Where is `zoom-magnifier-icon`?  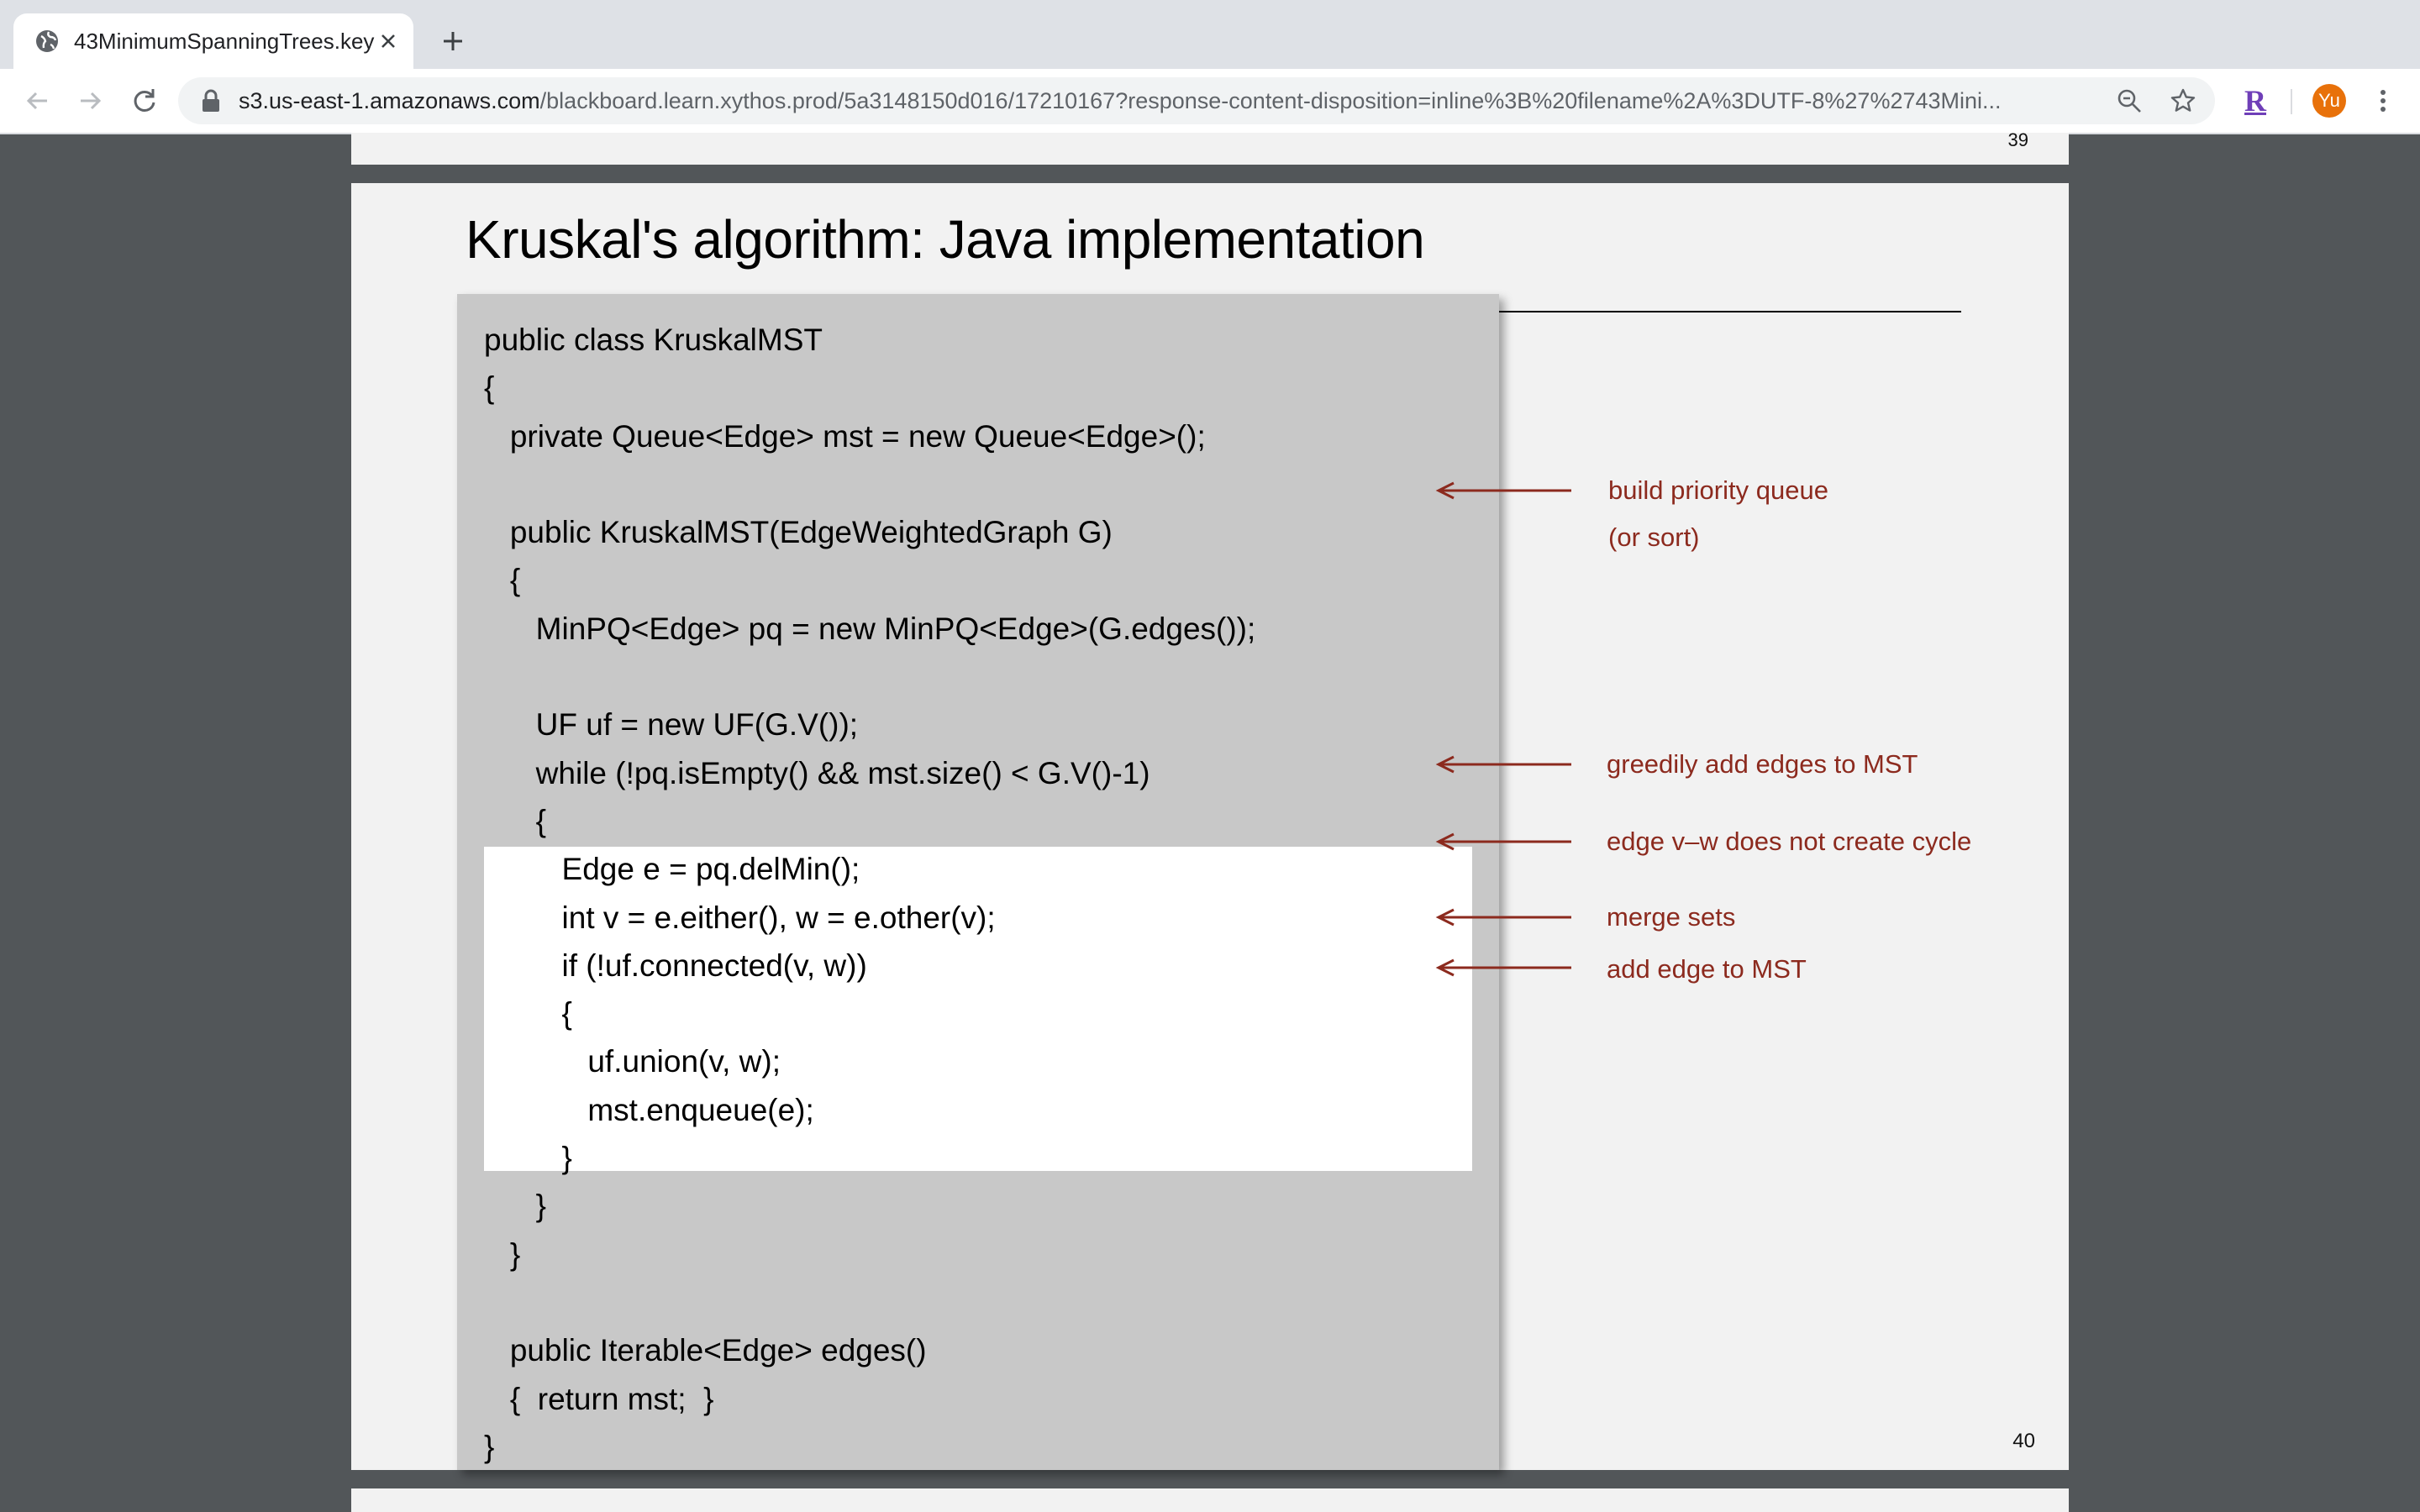
zoom-magnifier-icon is located at coordinates (2129, 100).